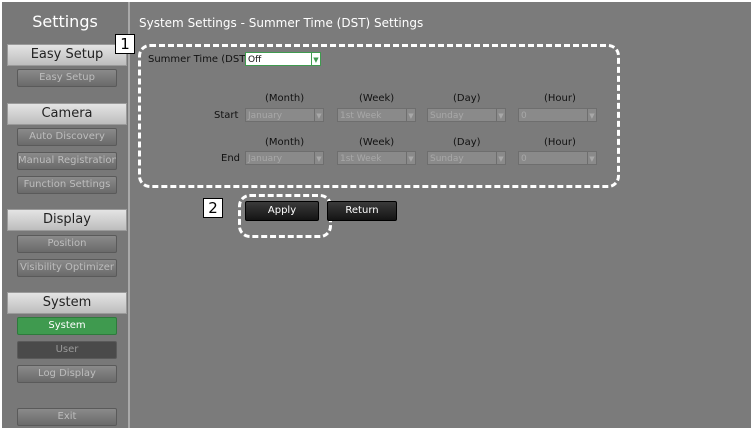  I want to click on section-display: Display, so click(67, 220).